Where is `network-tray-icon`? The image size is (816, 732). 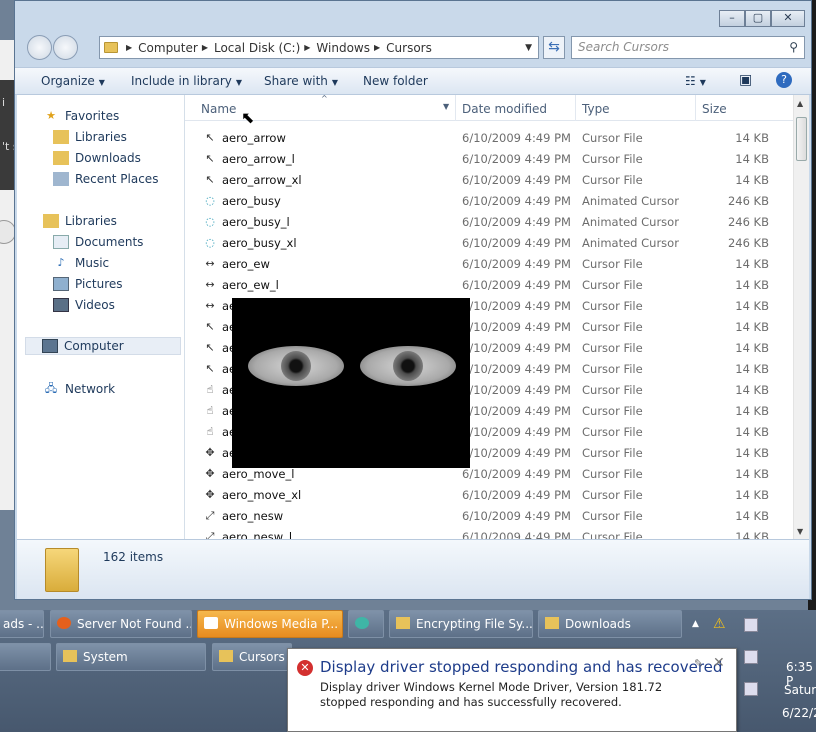
network-tray-icon is located at coordinates (751, 657).